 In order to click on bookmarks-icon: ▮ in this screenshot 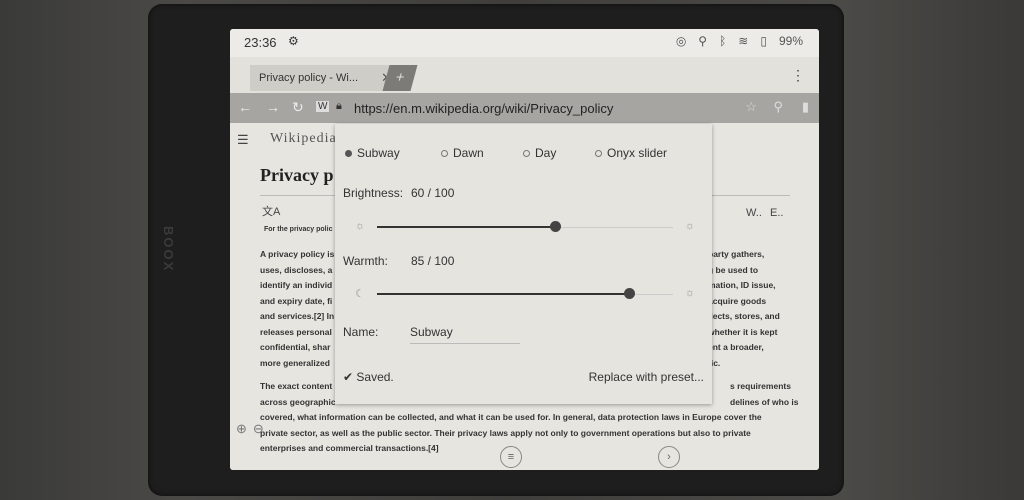, I will do `click(805, 107)`.